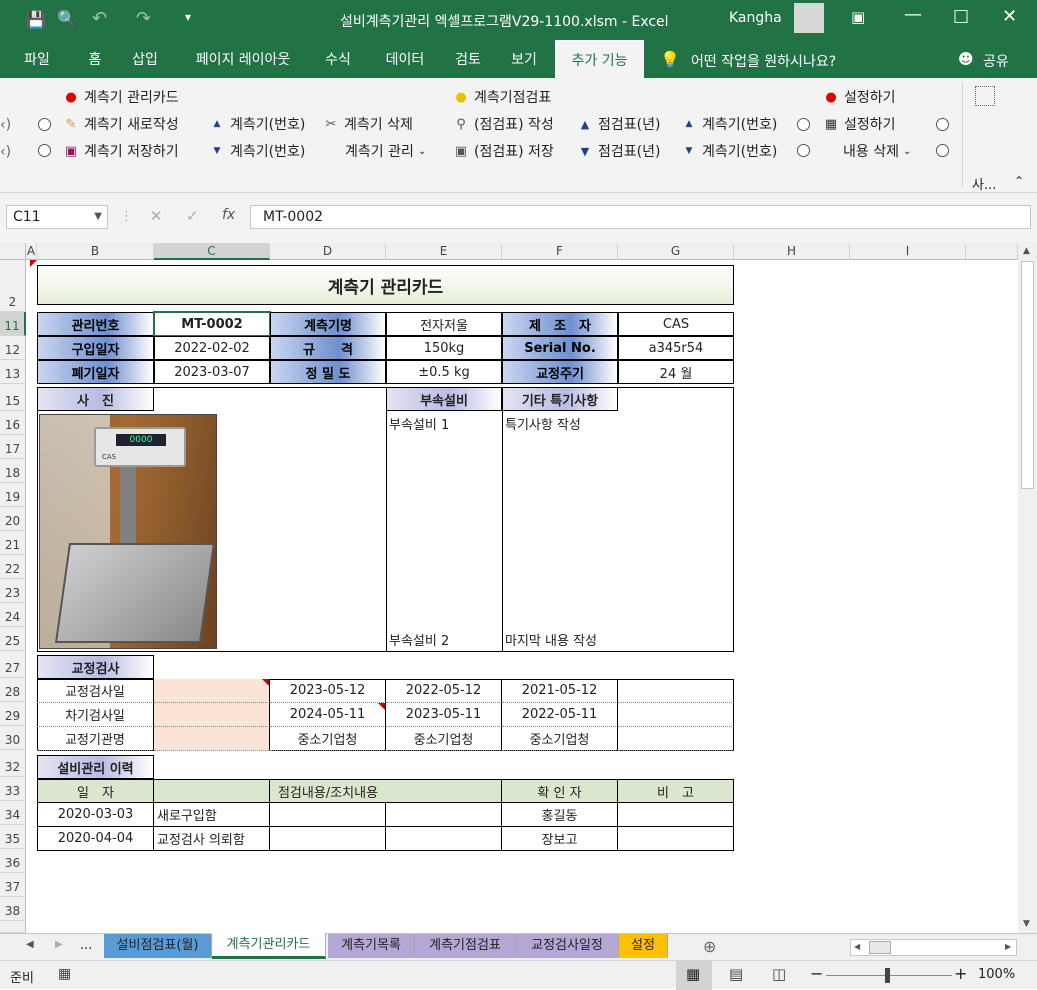 The width and height of the screenshot is (1037, 990). Describe the element at coordinates (95, 59) in the screenshot. I see `tab-home: 홈` at that location.